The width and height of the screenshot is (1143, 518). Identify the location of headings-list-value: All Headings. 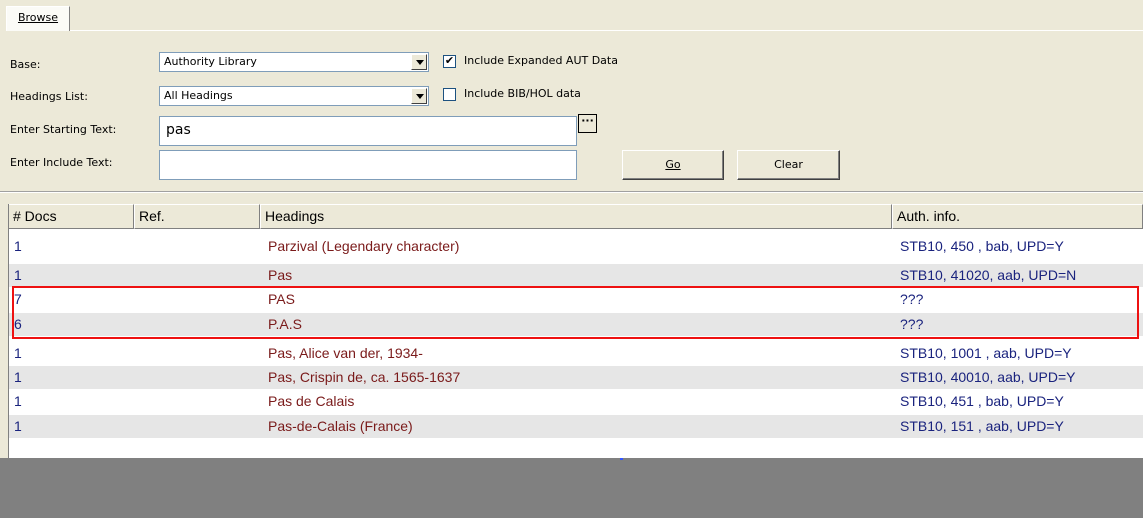
(198, 95).